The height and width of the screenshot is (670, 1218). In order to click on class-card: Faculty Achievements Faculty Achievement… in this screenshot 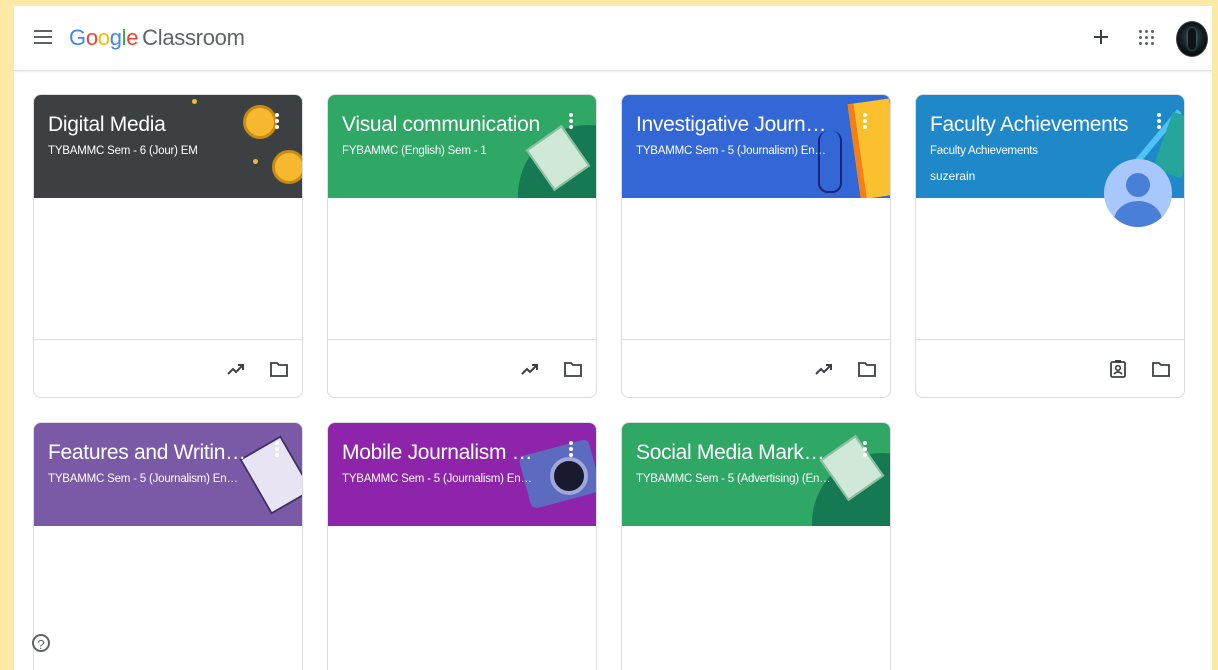, I will do `click(1050, 246)`.